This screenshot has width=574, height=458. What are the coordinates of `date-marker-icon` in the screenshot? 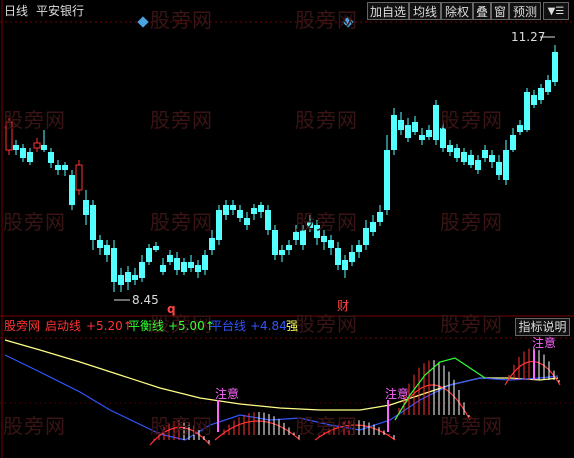 It's located at (143, 22).